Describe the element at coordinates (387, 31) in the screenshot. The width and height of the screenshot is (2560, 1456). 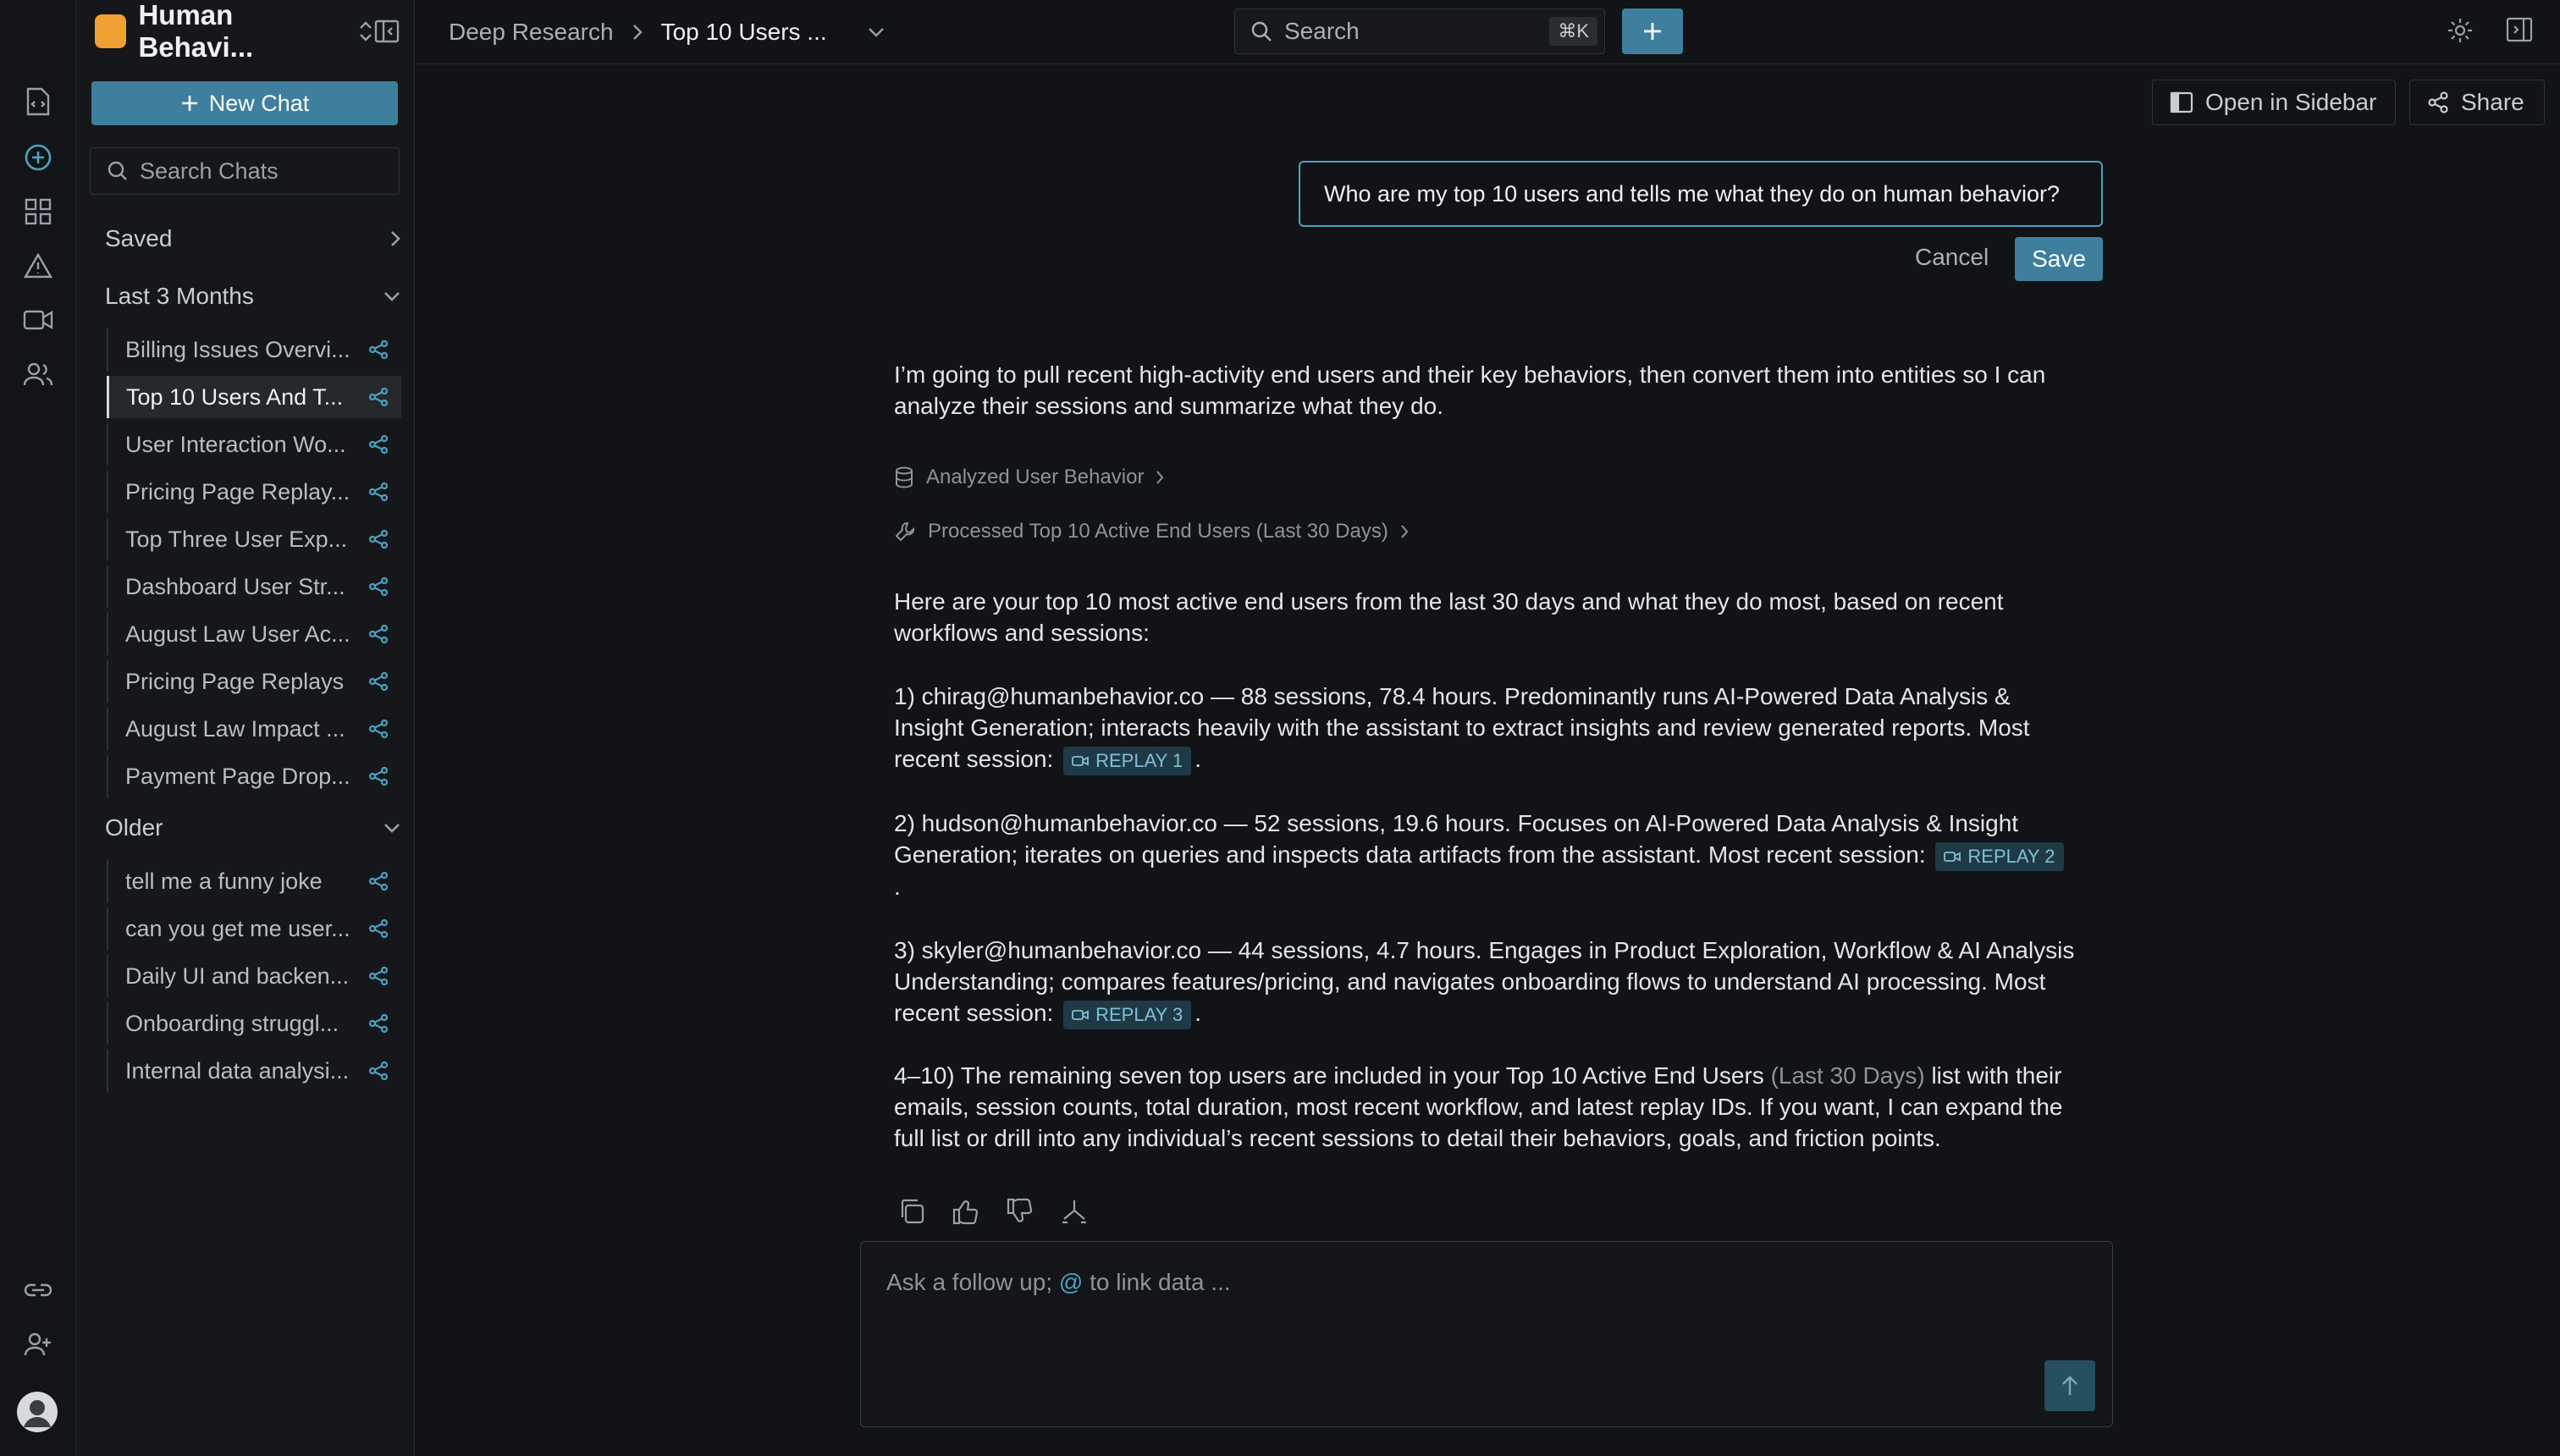
I see `collapse-sidebar-icon` at that location.